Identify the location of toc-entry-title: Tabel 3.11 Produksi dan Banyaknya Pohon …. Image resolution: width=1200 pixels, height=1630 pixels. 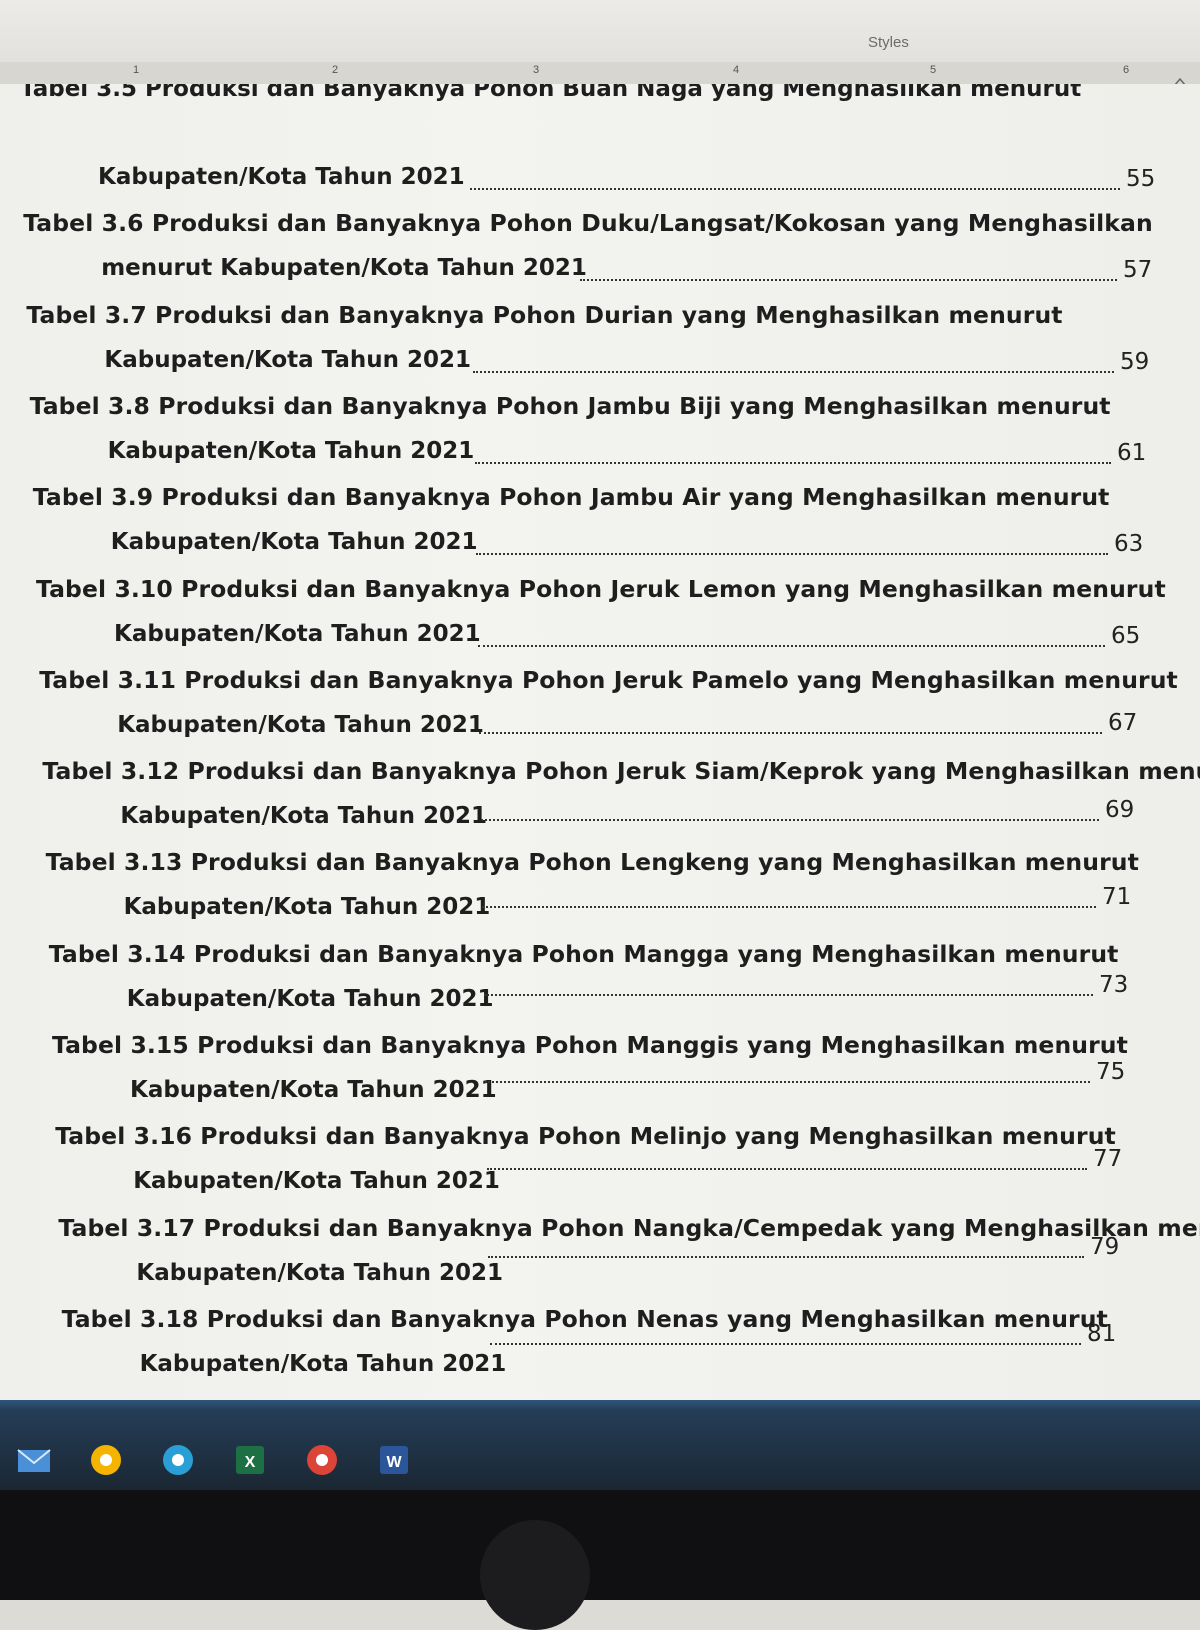
(608, 679).